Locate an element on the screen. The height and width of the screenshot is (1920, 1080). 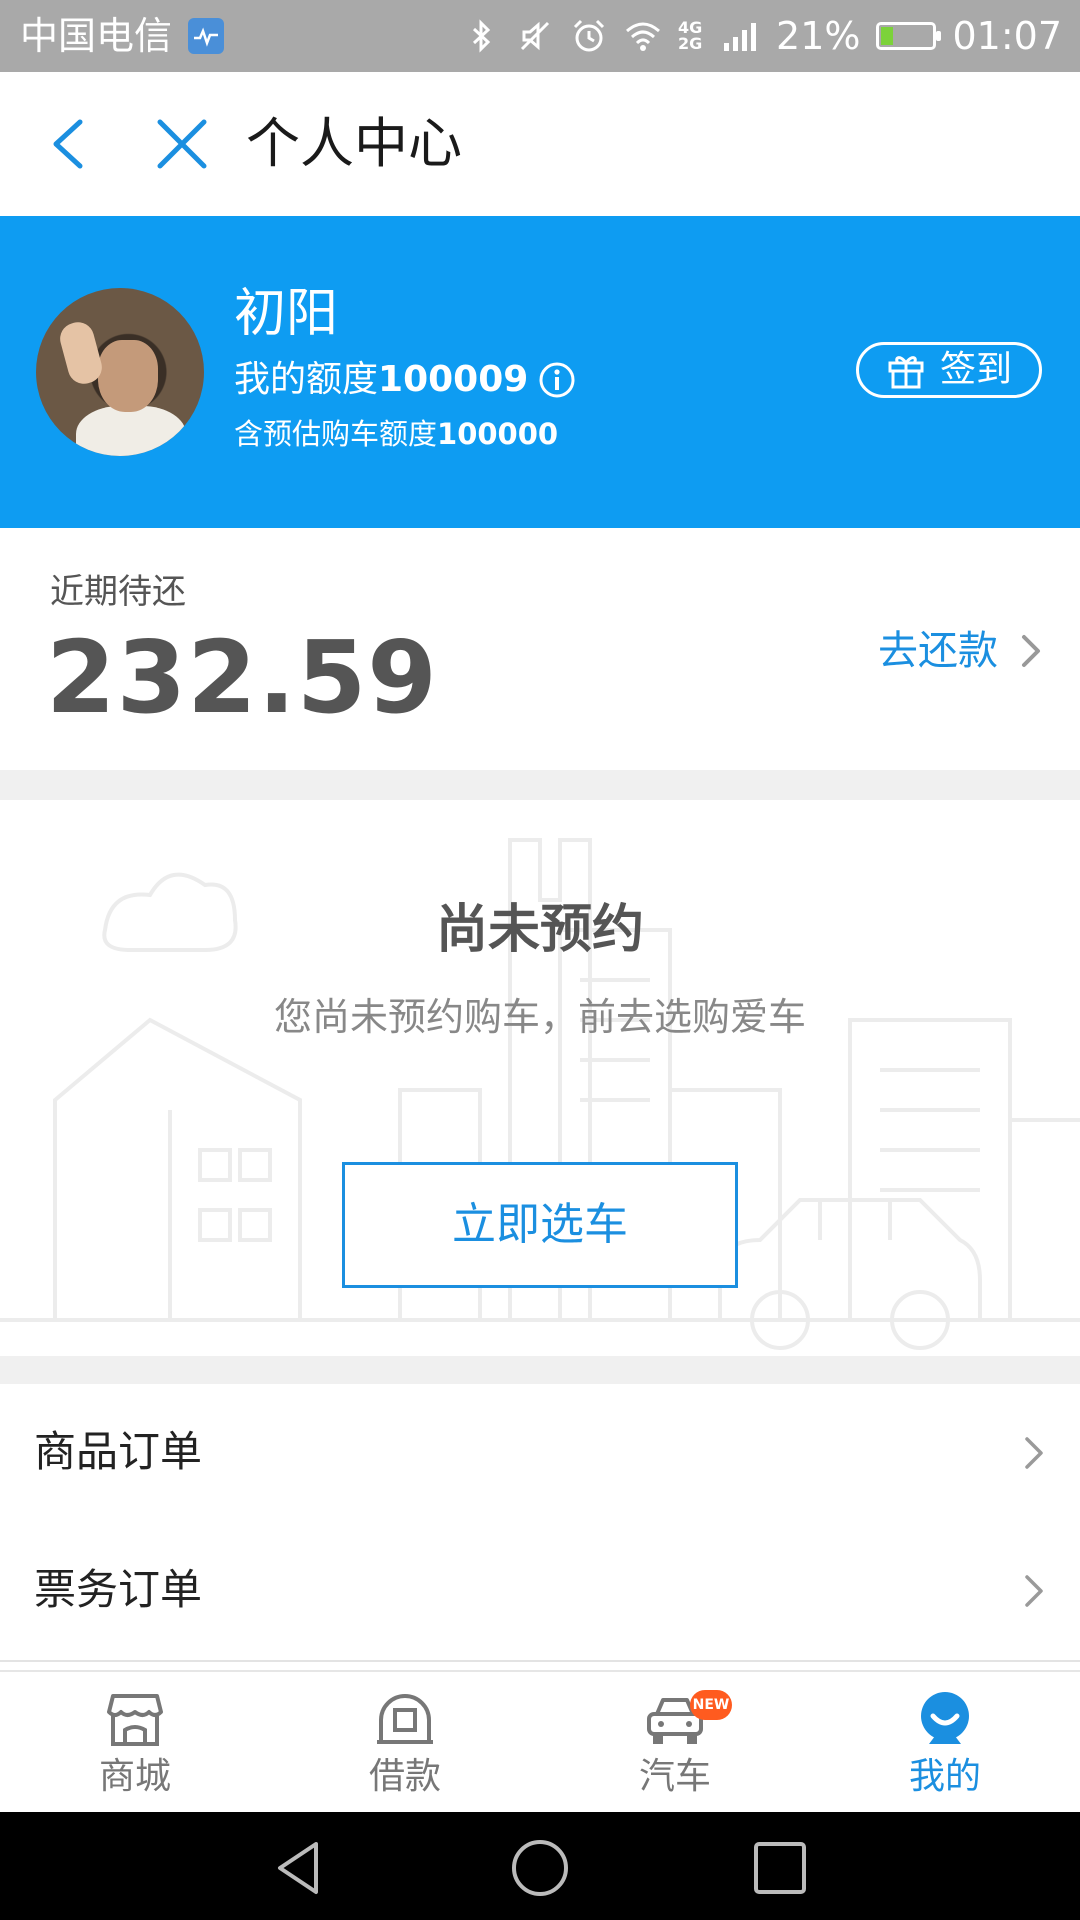
menu-item-label: 票务订单 is located at coordinates (118, 1589).